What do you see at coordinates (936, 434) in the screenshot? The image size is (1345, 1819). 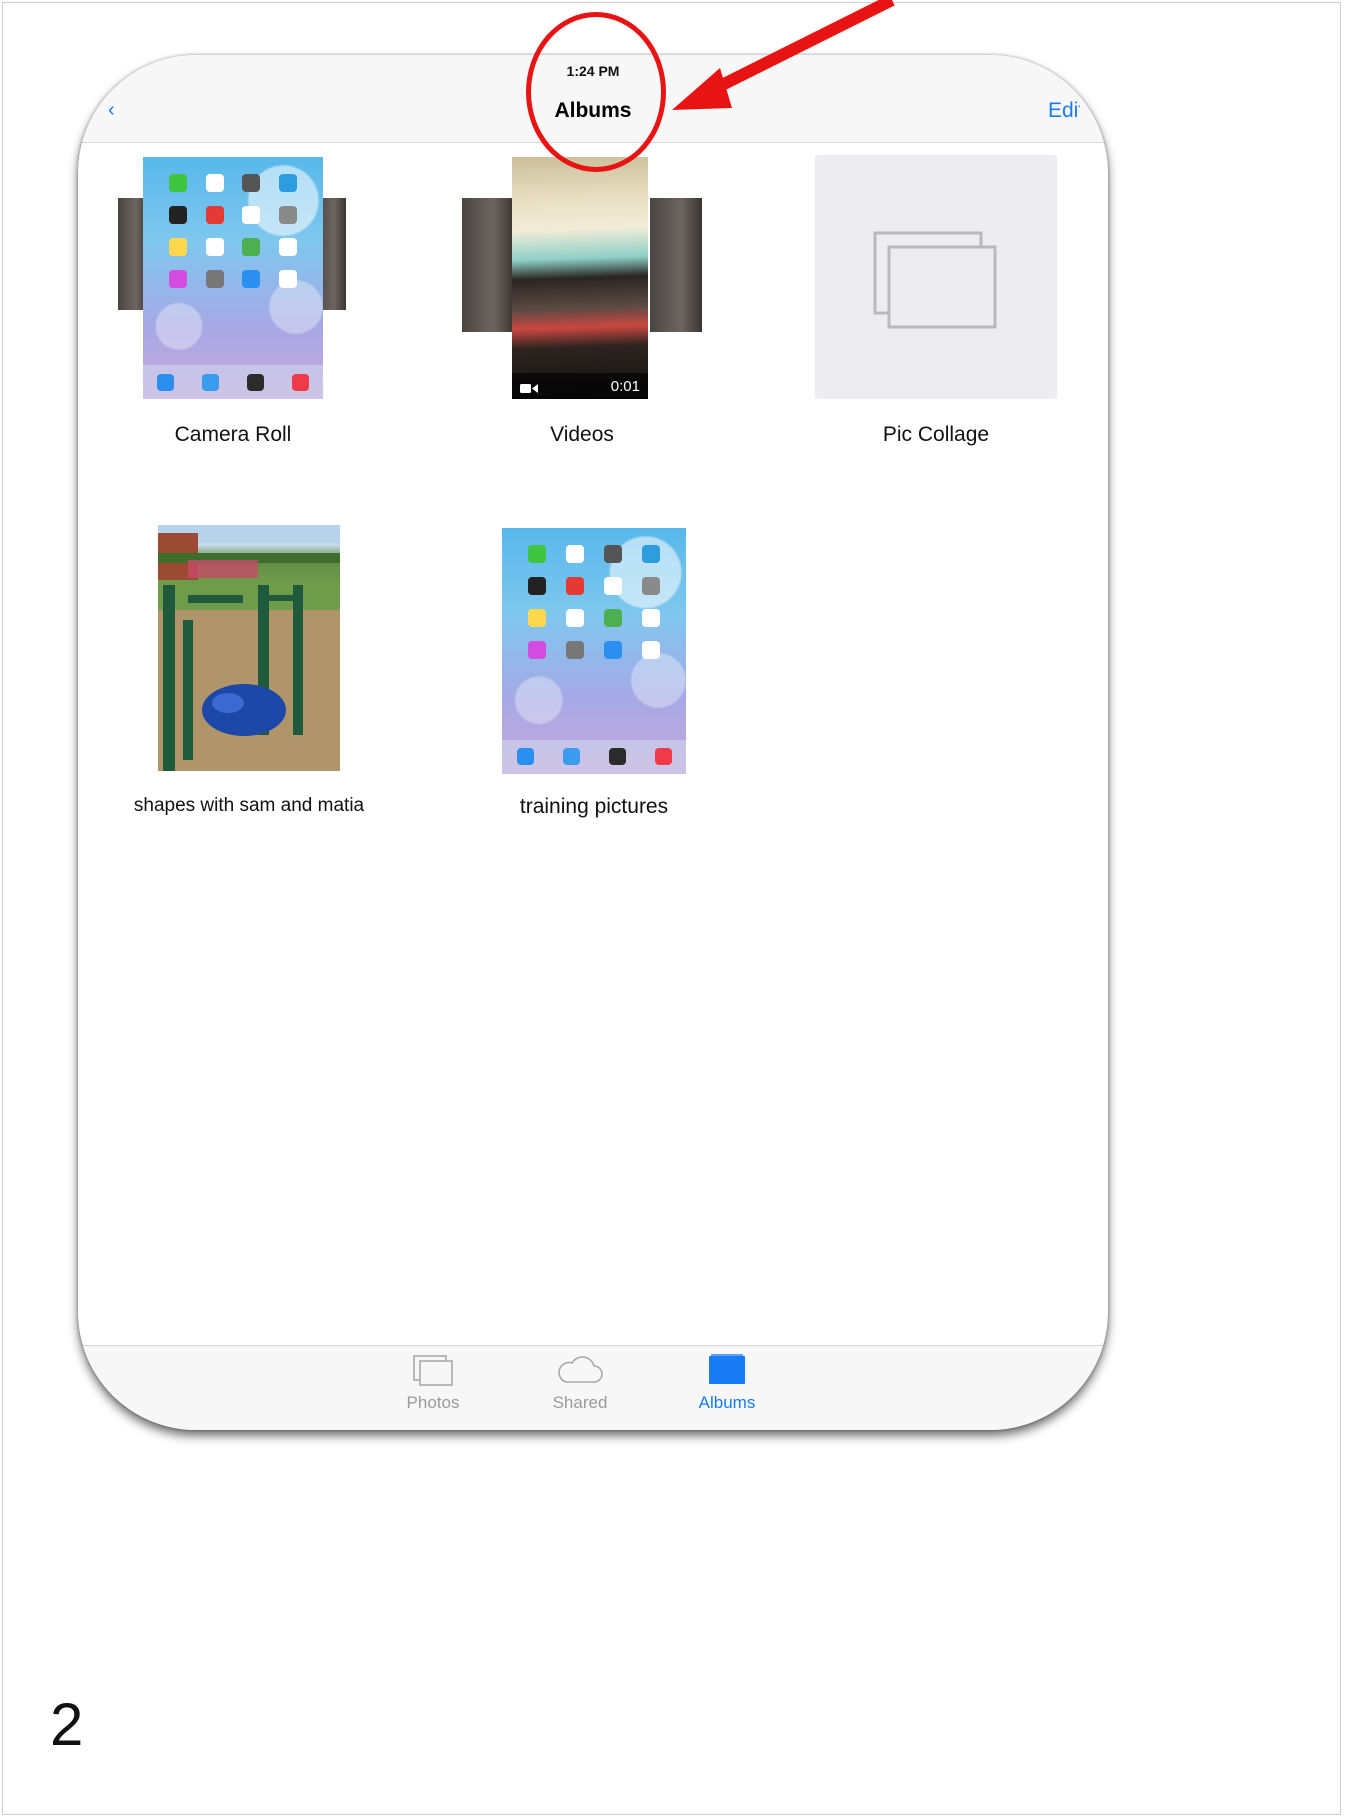 I see `album-label: Pic Collage` at bounding box center [936, 434].